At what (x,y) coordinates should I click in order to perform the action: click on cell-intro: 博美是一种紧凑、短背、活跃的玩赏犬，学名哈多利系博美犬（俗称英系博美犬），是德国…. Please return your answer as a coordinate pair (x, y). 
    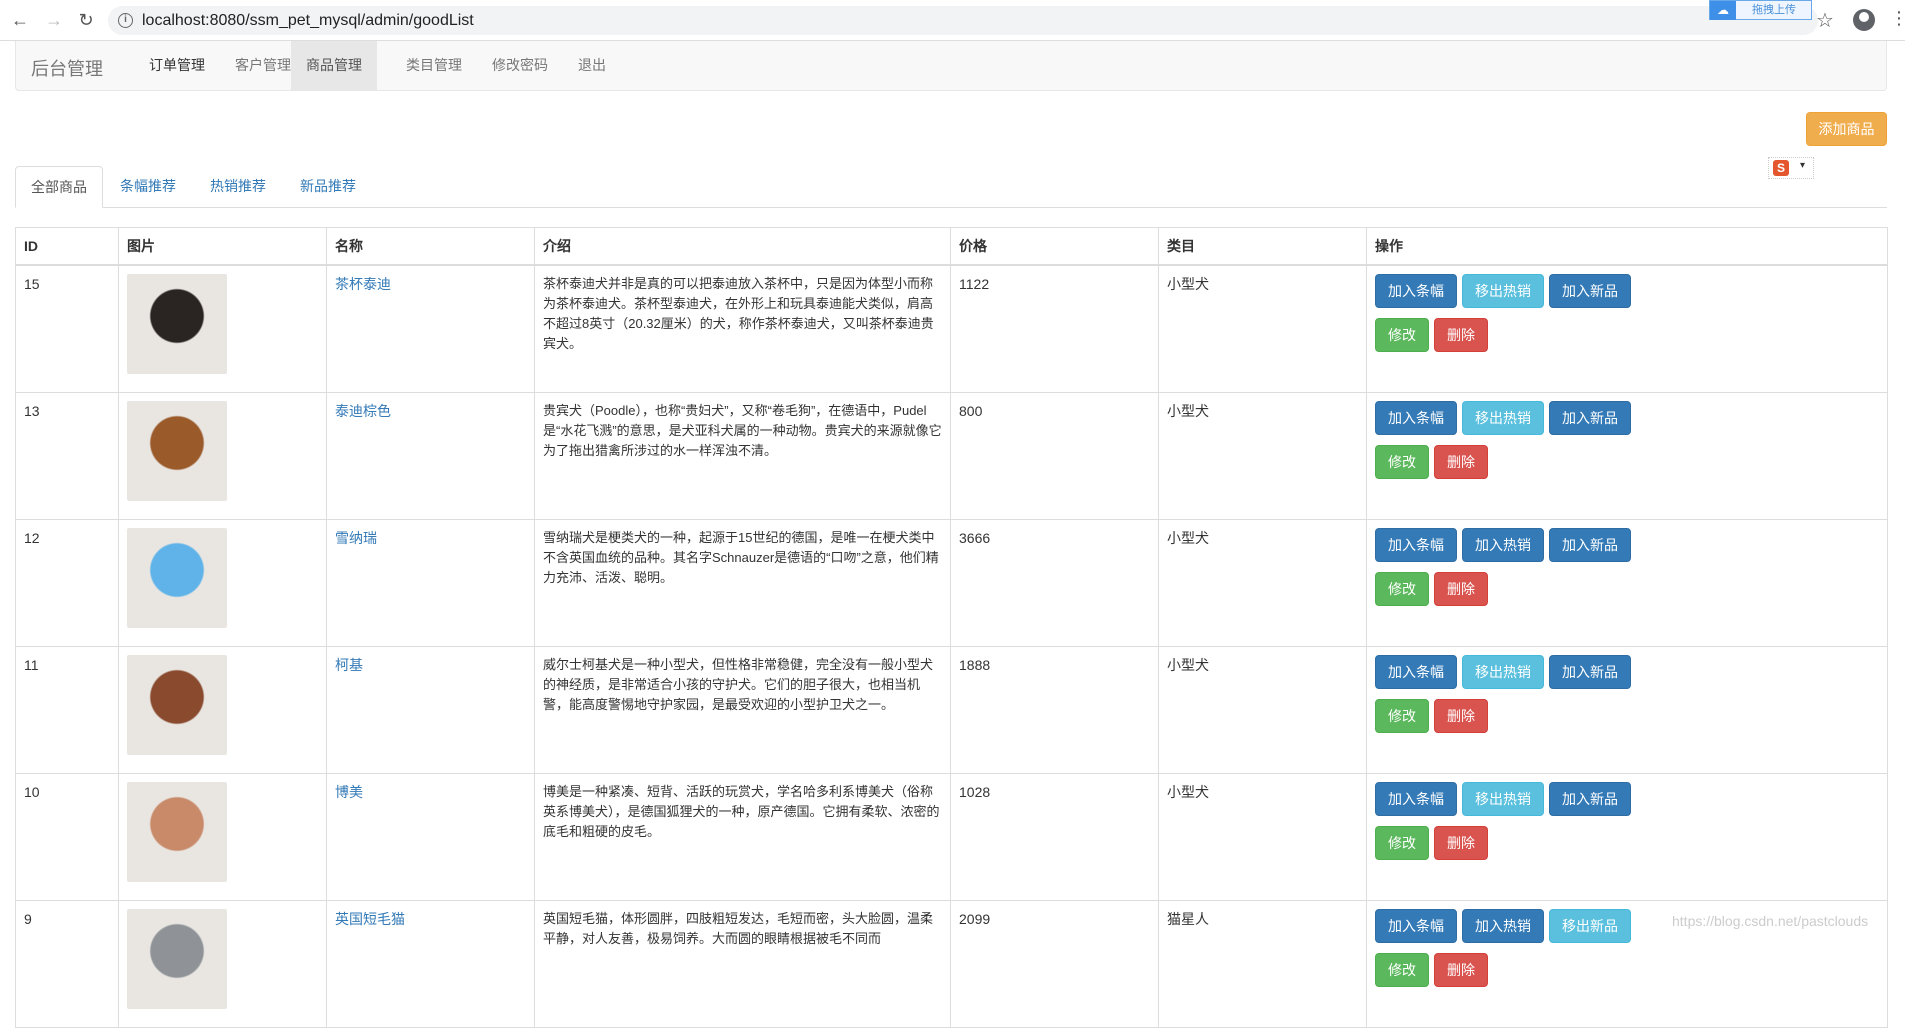
    Looking at the image, I should click on (742, 836).